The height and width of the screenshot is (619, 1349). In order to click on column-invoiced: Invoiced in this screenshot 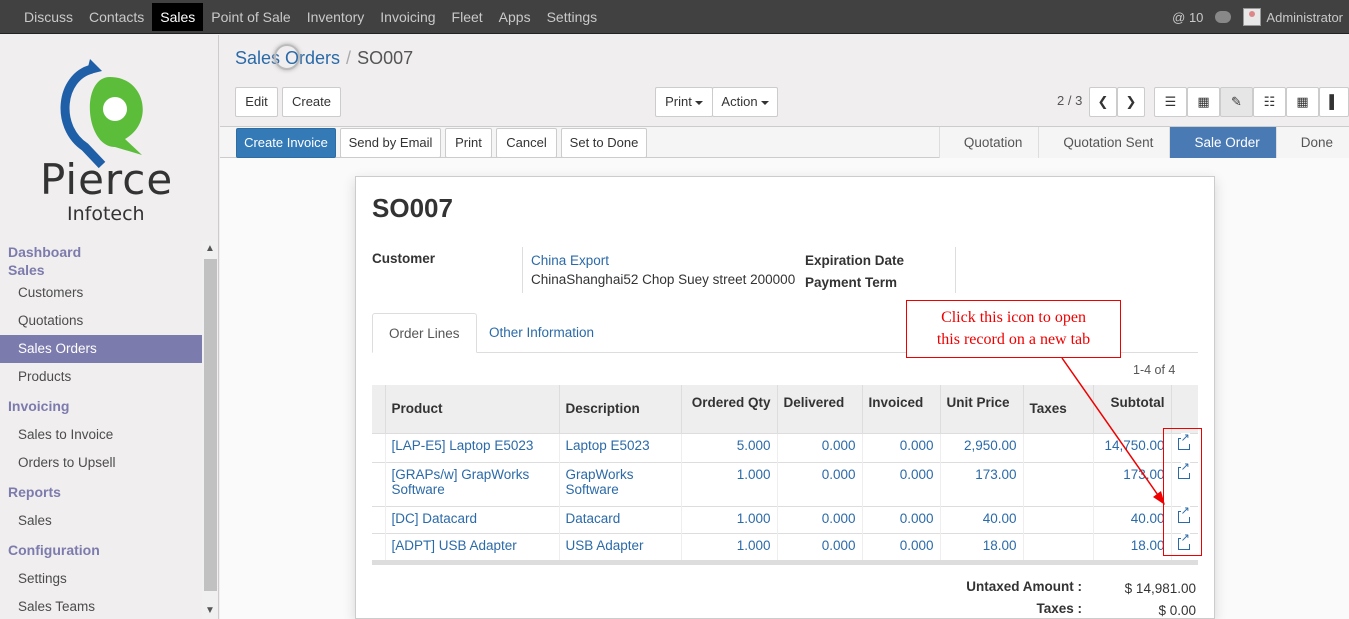, I will do `click(900, 409)`.